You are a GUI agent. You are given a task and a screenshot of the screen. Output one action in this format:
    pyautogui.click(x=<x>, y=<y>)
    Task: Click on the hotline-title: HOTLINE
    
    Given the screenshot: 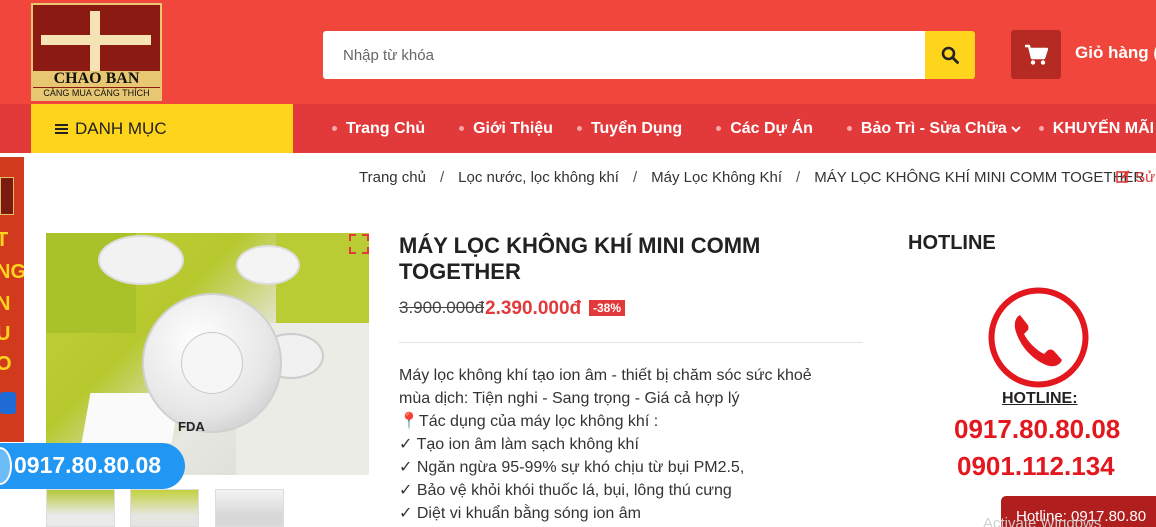 What is the action you would take?
    pyautogui.click(x=952, y=243)
    